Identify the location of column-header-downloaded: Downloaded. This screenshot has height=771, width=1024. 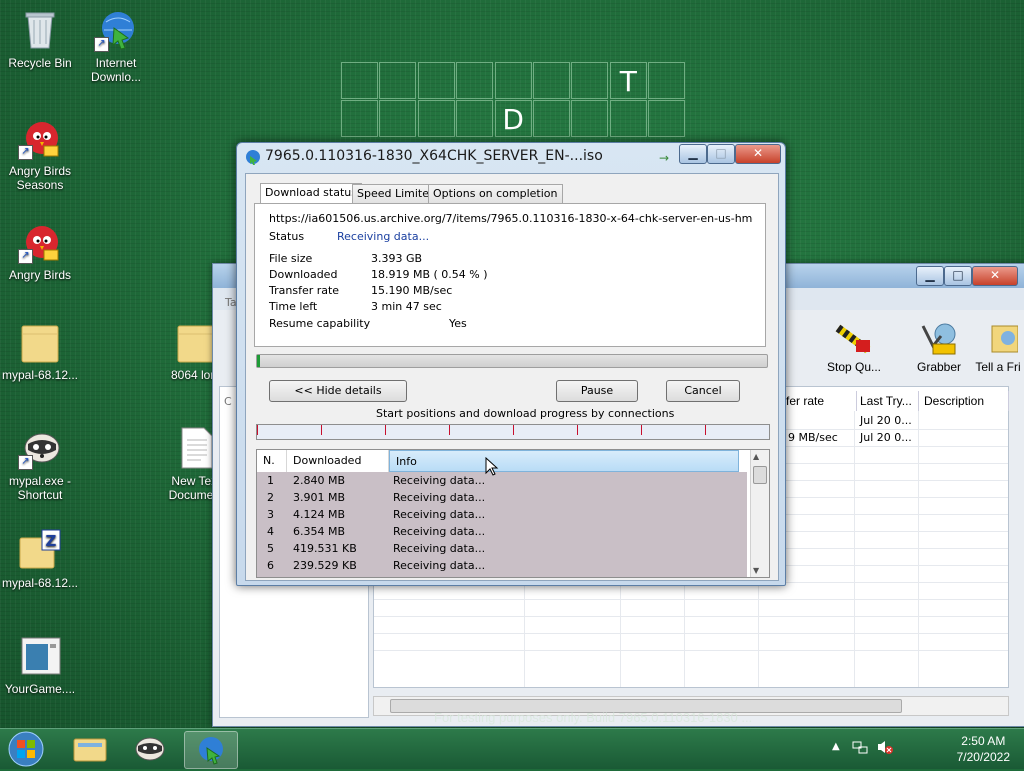
(338, 461).